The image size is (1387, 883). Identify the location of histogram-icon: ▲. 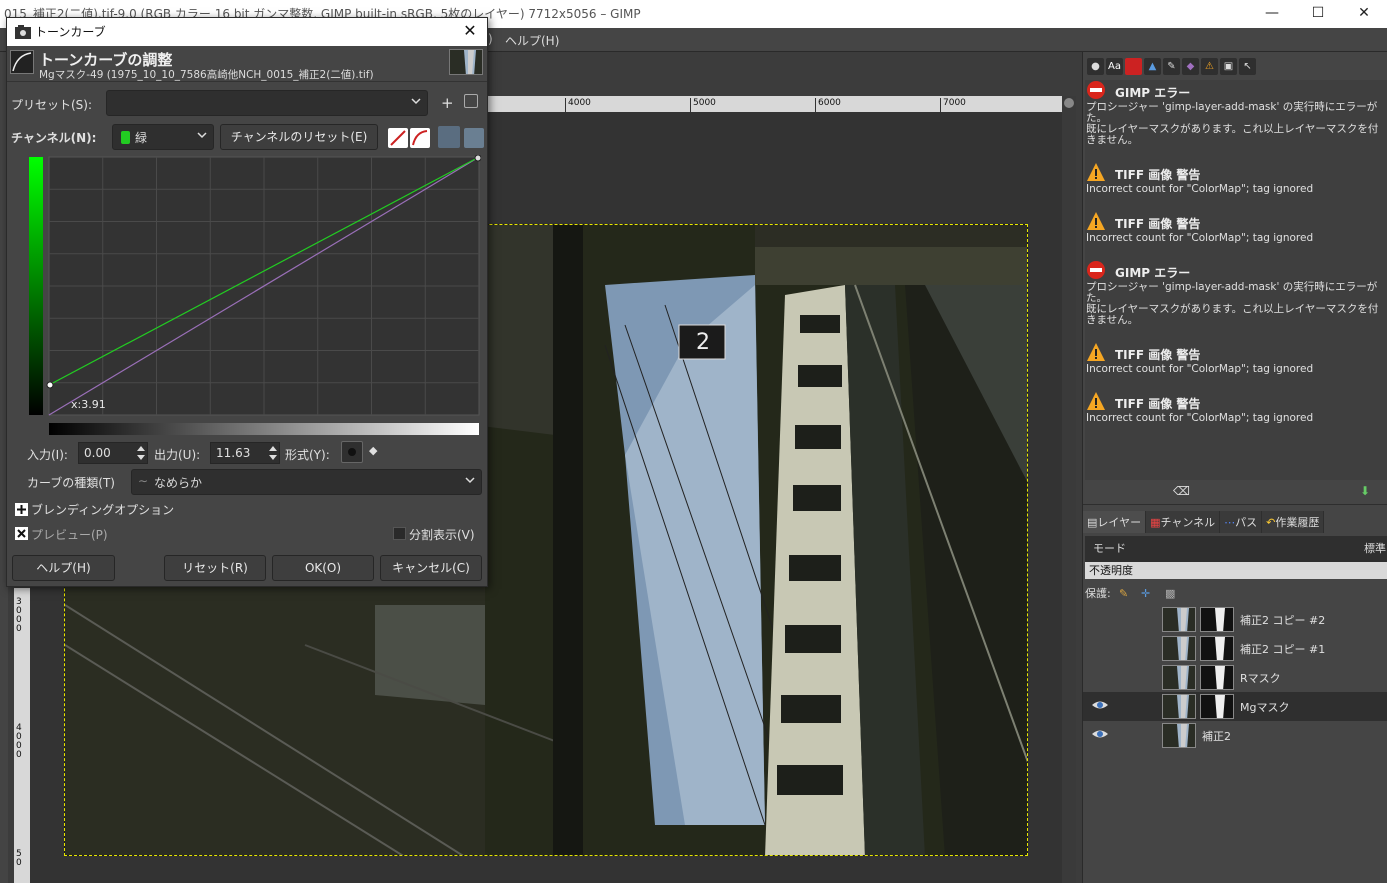
(1152, 66).